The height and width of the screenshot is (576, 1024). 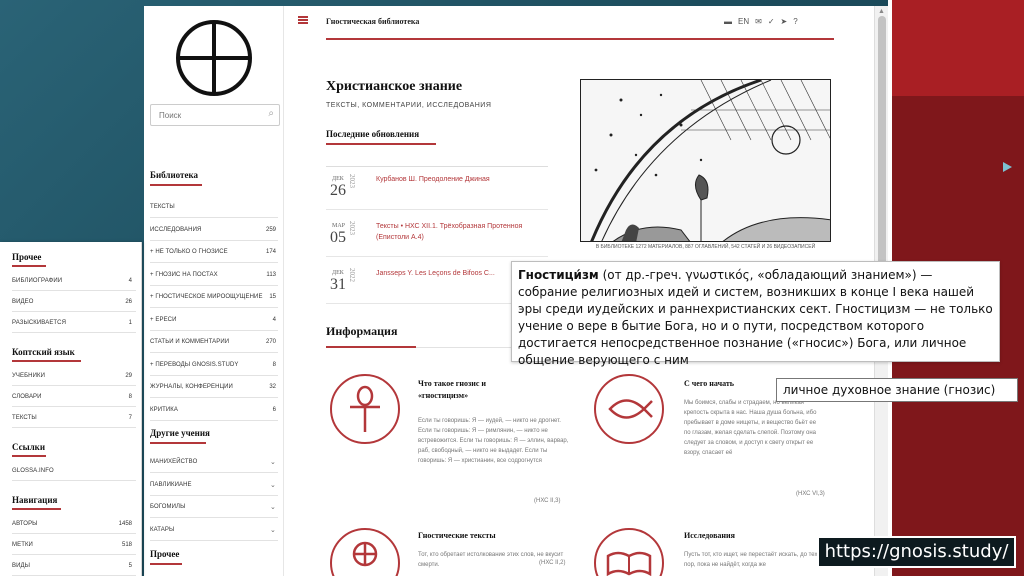 What do you see at coordinates (460, 179) in the screenshot?
I see `update-title: Курбанов Ш. Преодоление Джиная` at bounding box center [460, 179].